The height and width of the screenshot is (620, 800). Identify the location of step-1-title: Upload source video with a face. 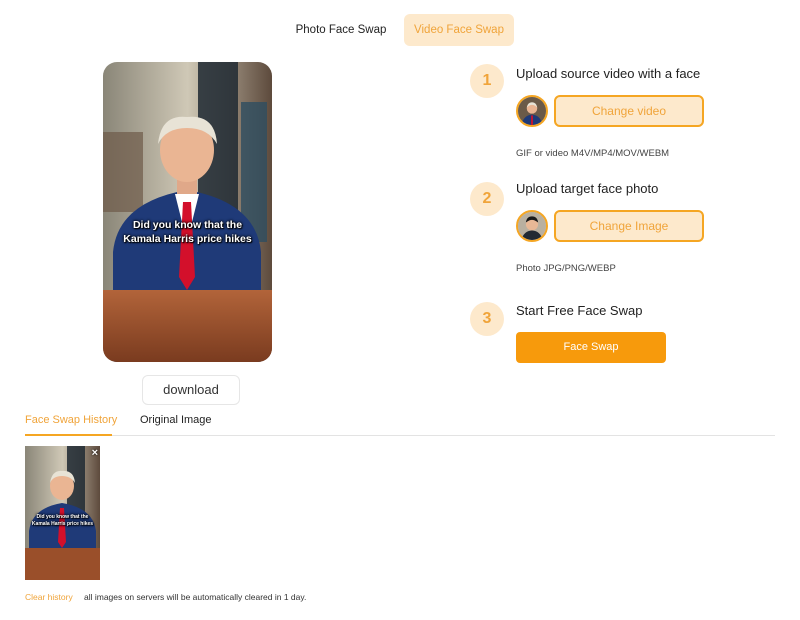
(608, 73).